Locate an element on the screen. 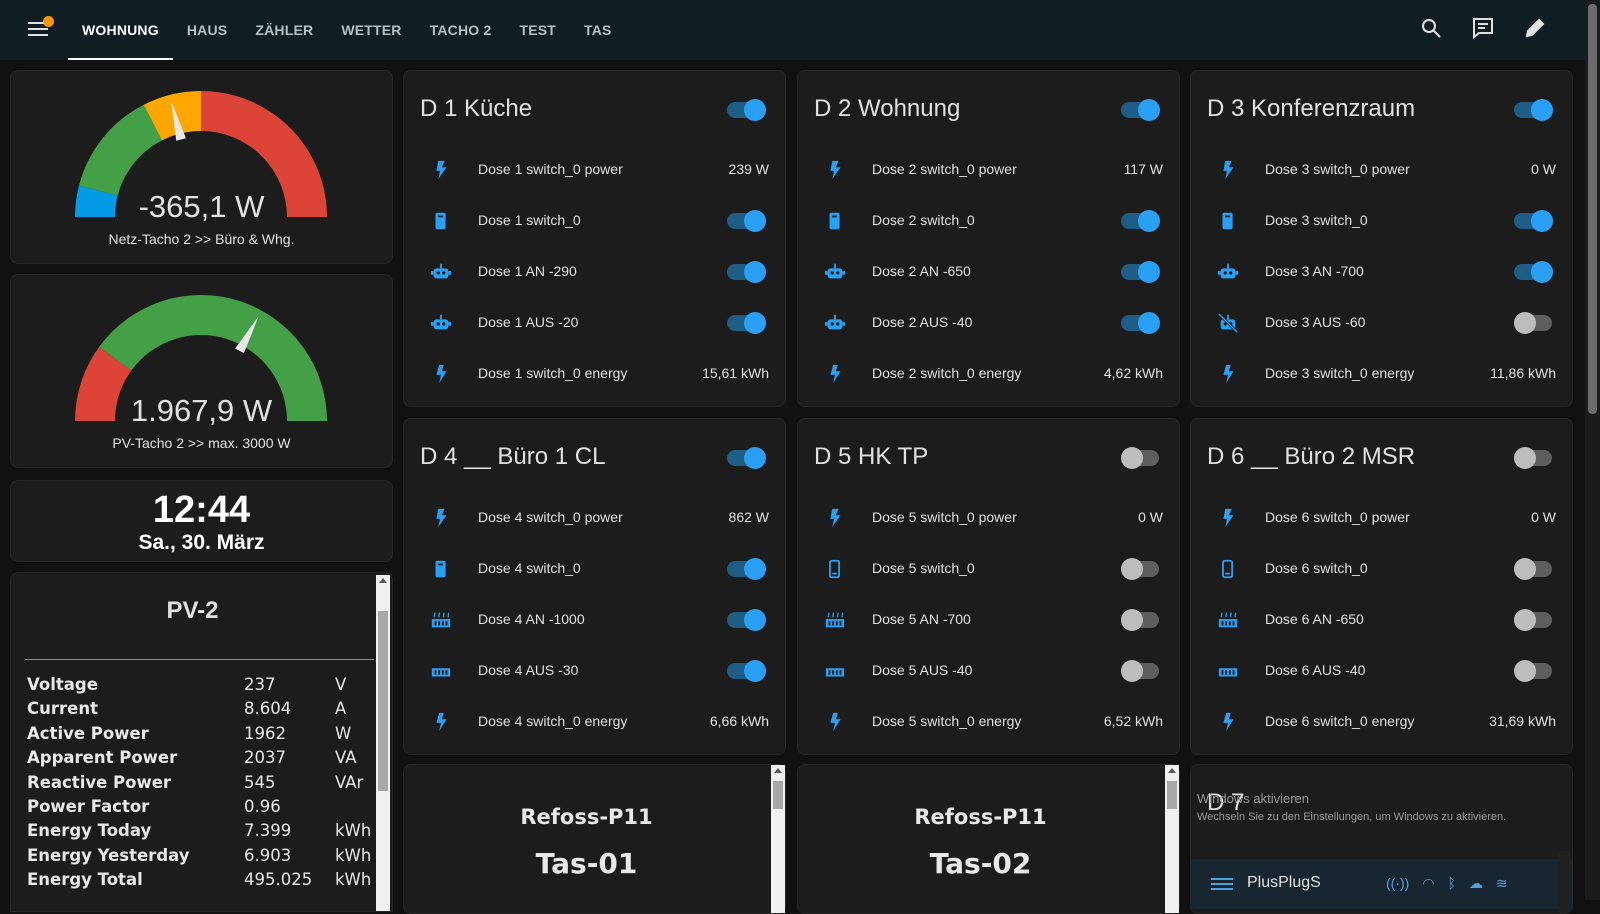  entity-row: Dose 6 AN -650 is located at coordinates (1381, 620).